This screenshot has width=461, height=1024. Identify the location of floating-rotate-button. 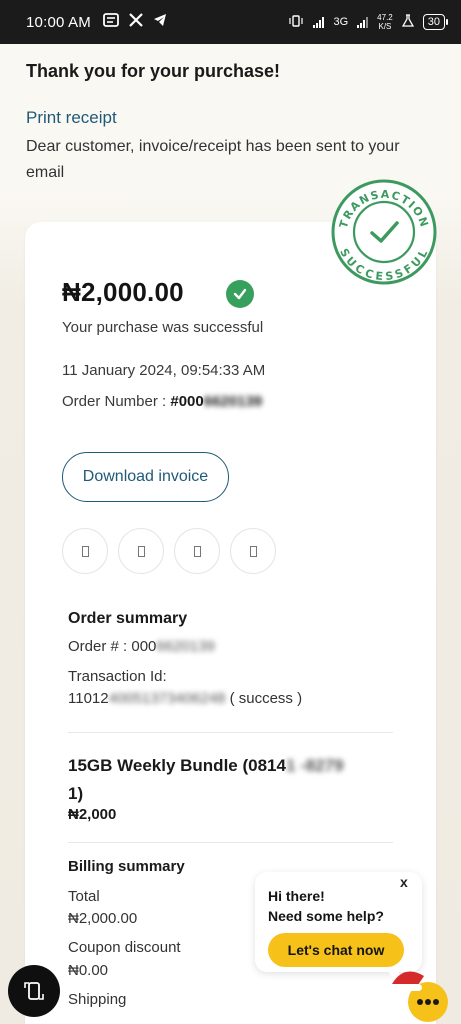
(34, 991).